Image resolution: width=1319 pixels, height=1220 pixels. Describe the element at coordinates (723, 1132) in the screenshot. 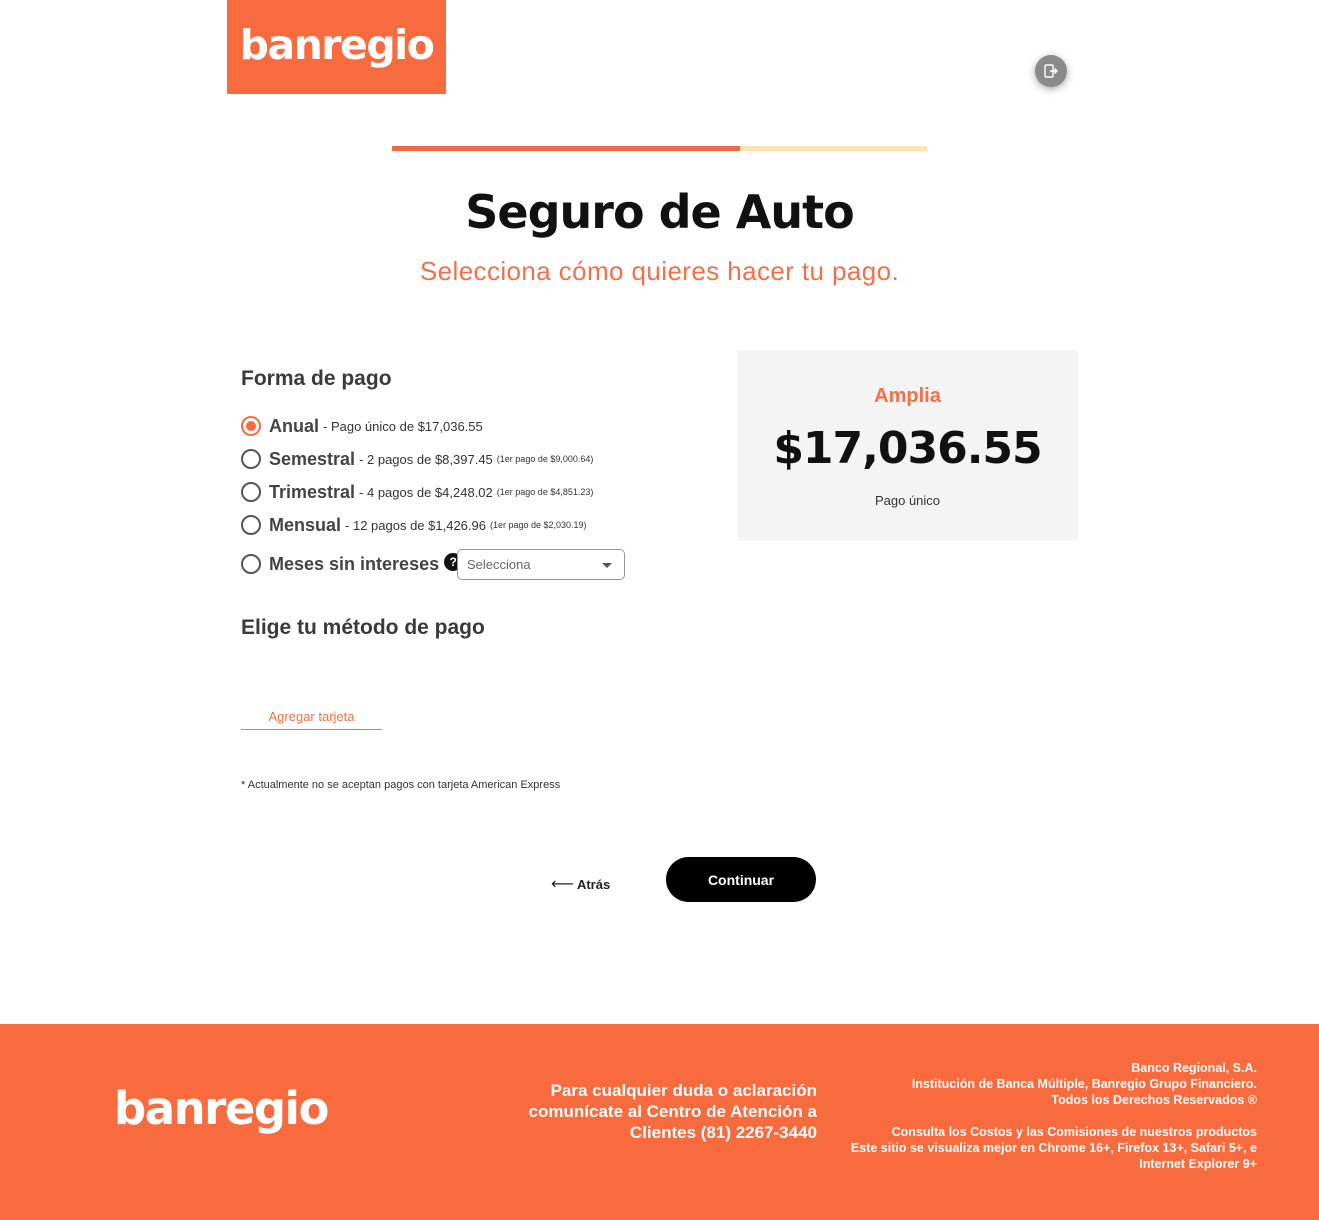

I see `footer-contact-line: Clientes (81) 2267-3440` at that location.